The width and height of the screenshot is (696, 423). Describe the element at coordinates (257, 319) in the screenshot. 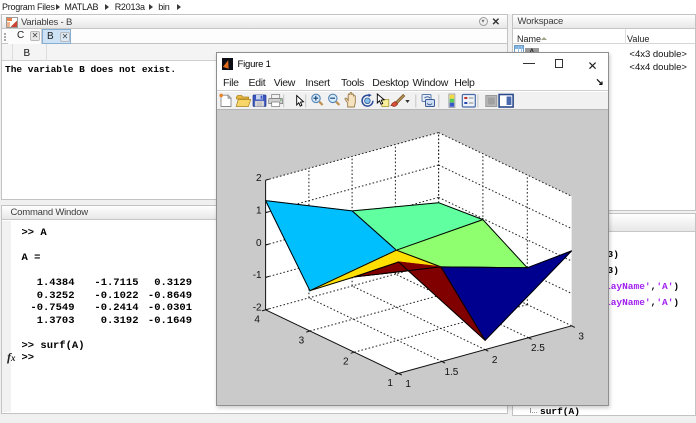

I see `svg-text: 4` at that location.